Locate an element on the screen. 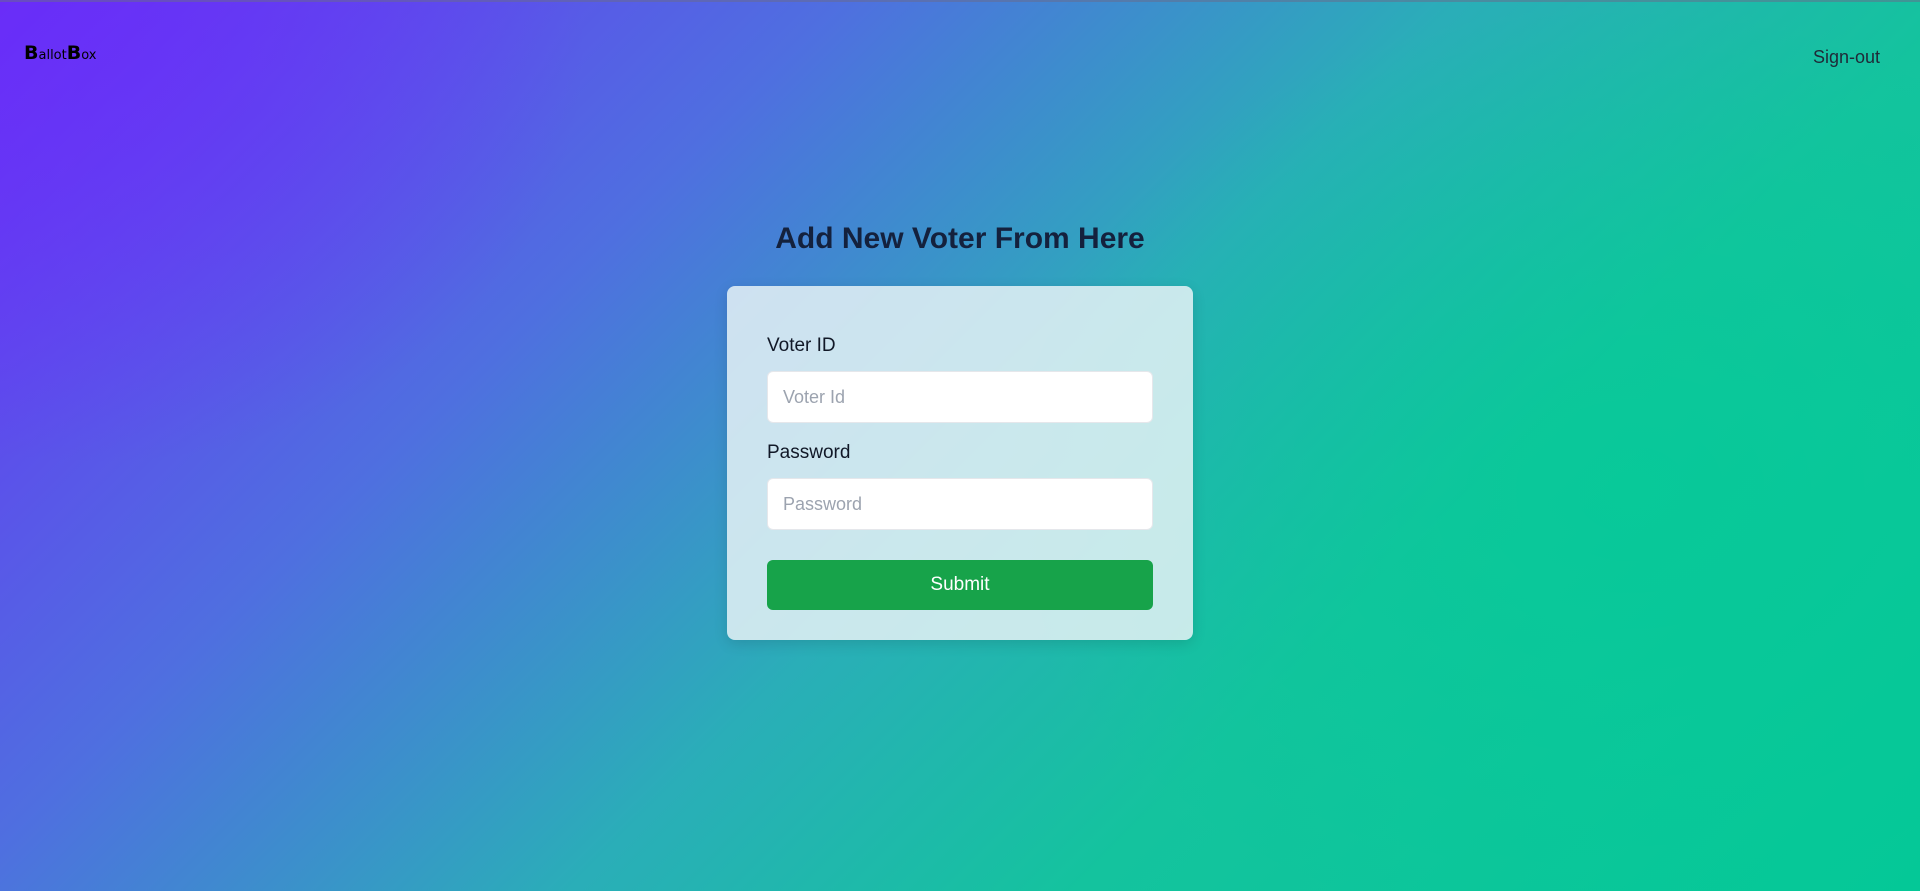  password-input is located at coordinates (960, 504).